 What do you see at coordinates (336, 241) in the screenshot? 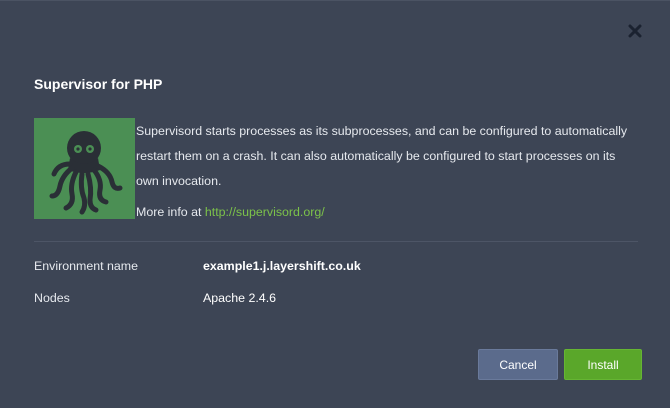
I see `divider` at bounding box center [336, 241].